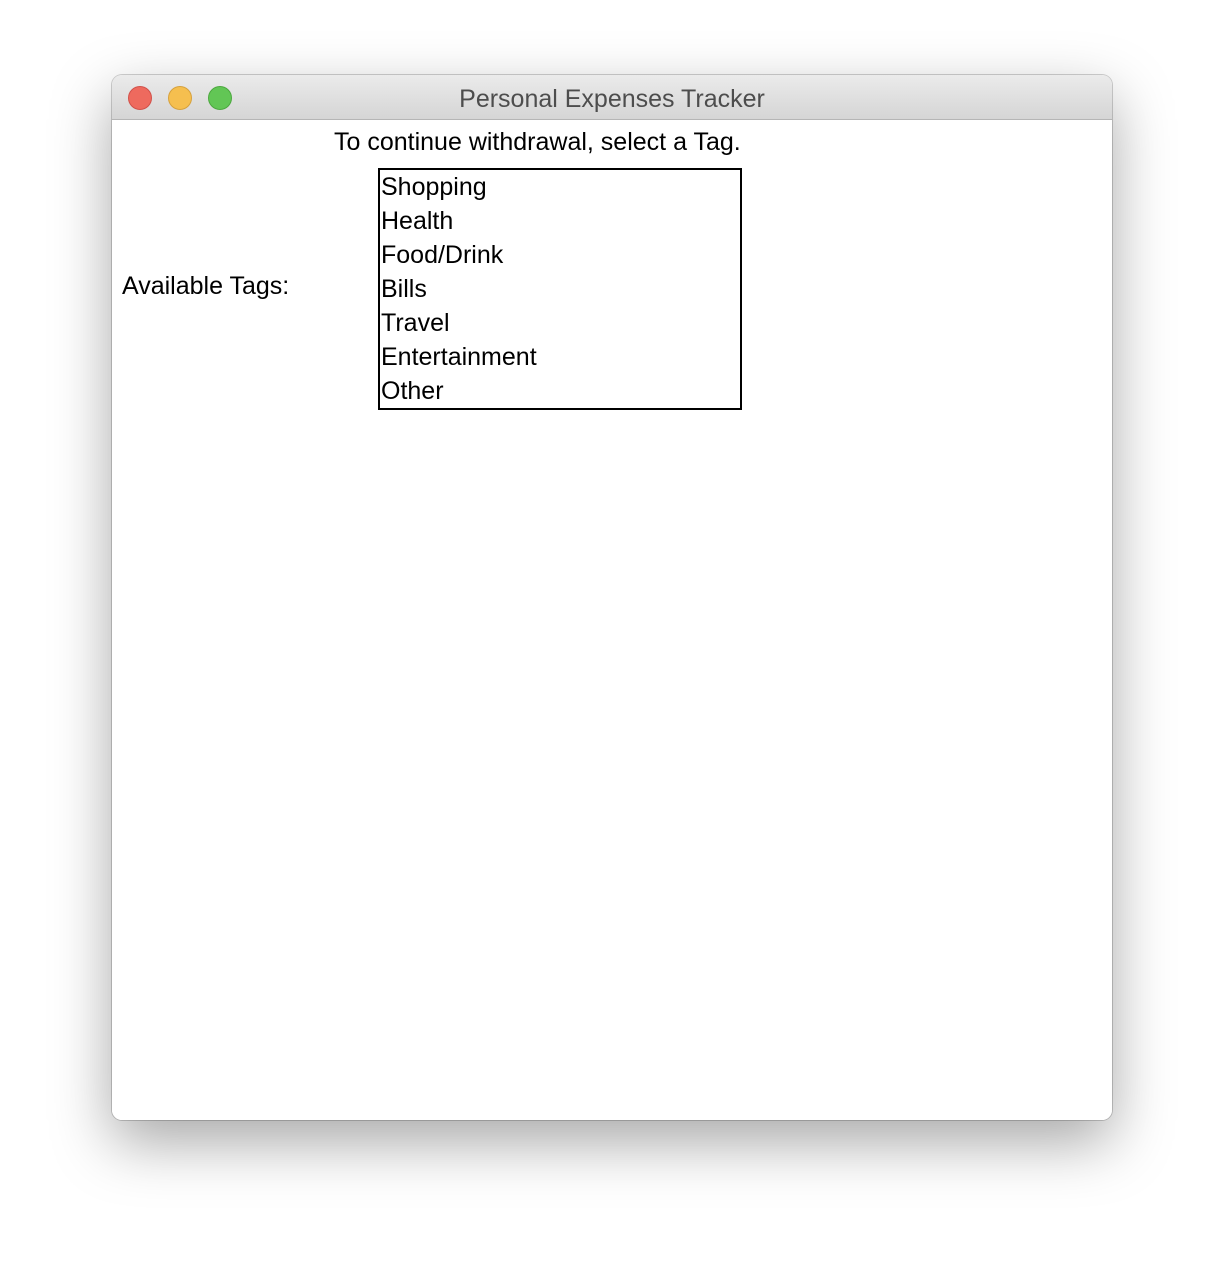 The image size is (1224, 1268). What do you see at coordinates (560, 187) in the screenshot?
I see `tag-item-shopping: Shopping` at bounding box center [560, 187].